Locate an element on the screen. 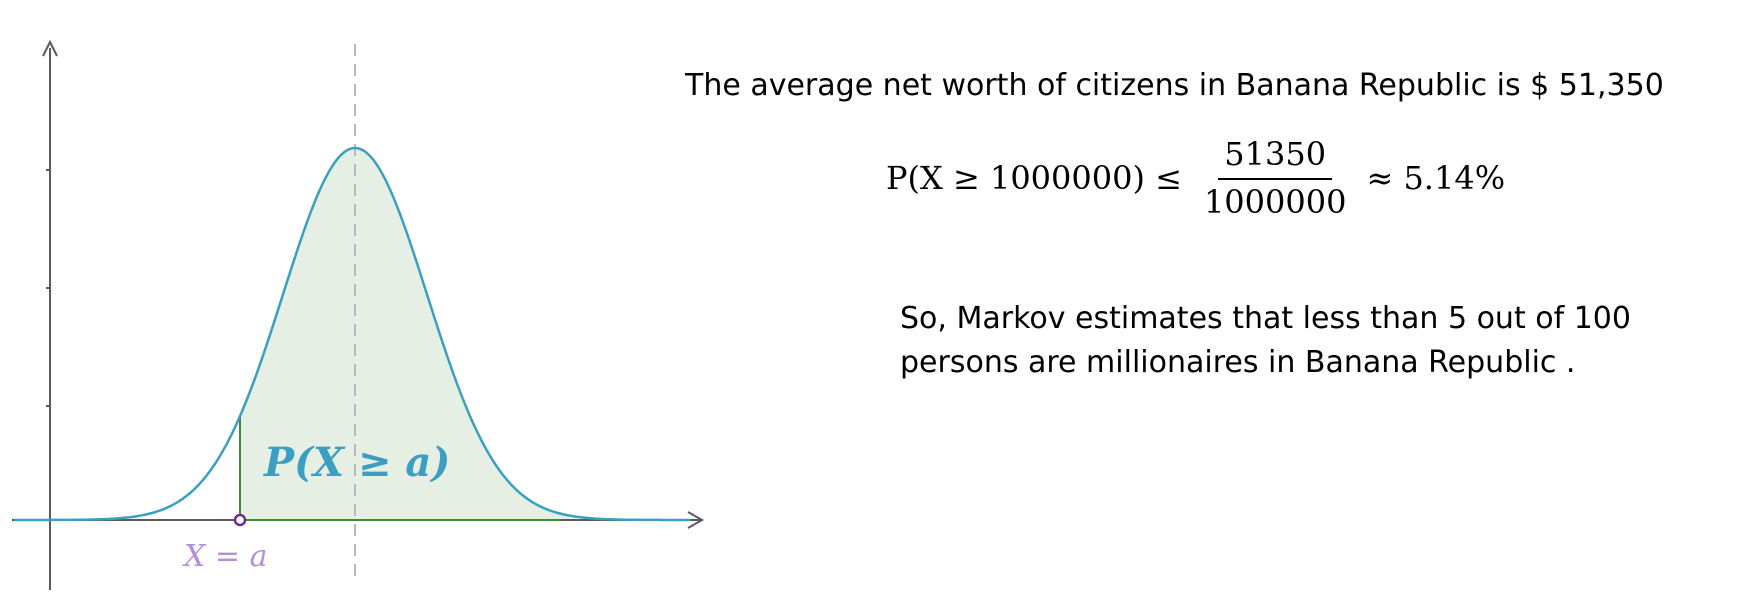 This screenshot has height=614, width=1747. x-equals-a-point-marker is located at coordinates (240, 520).